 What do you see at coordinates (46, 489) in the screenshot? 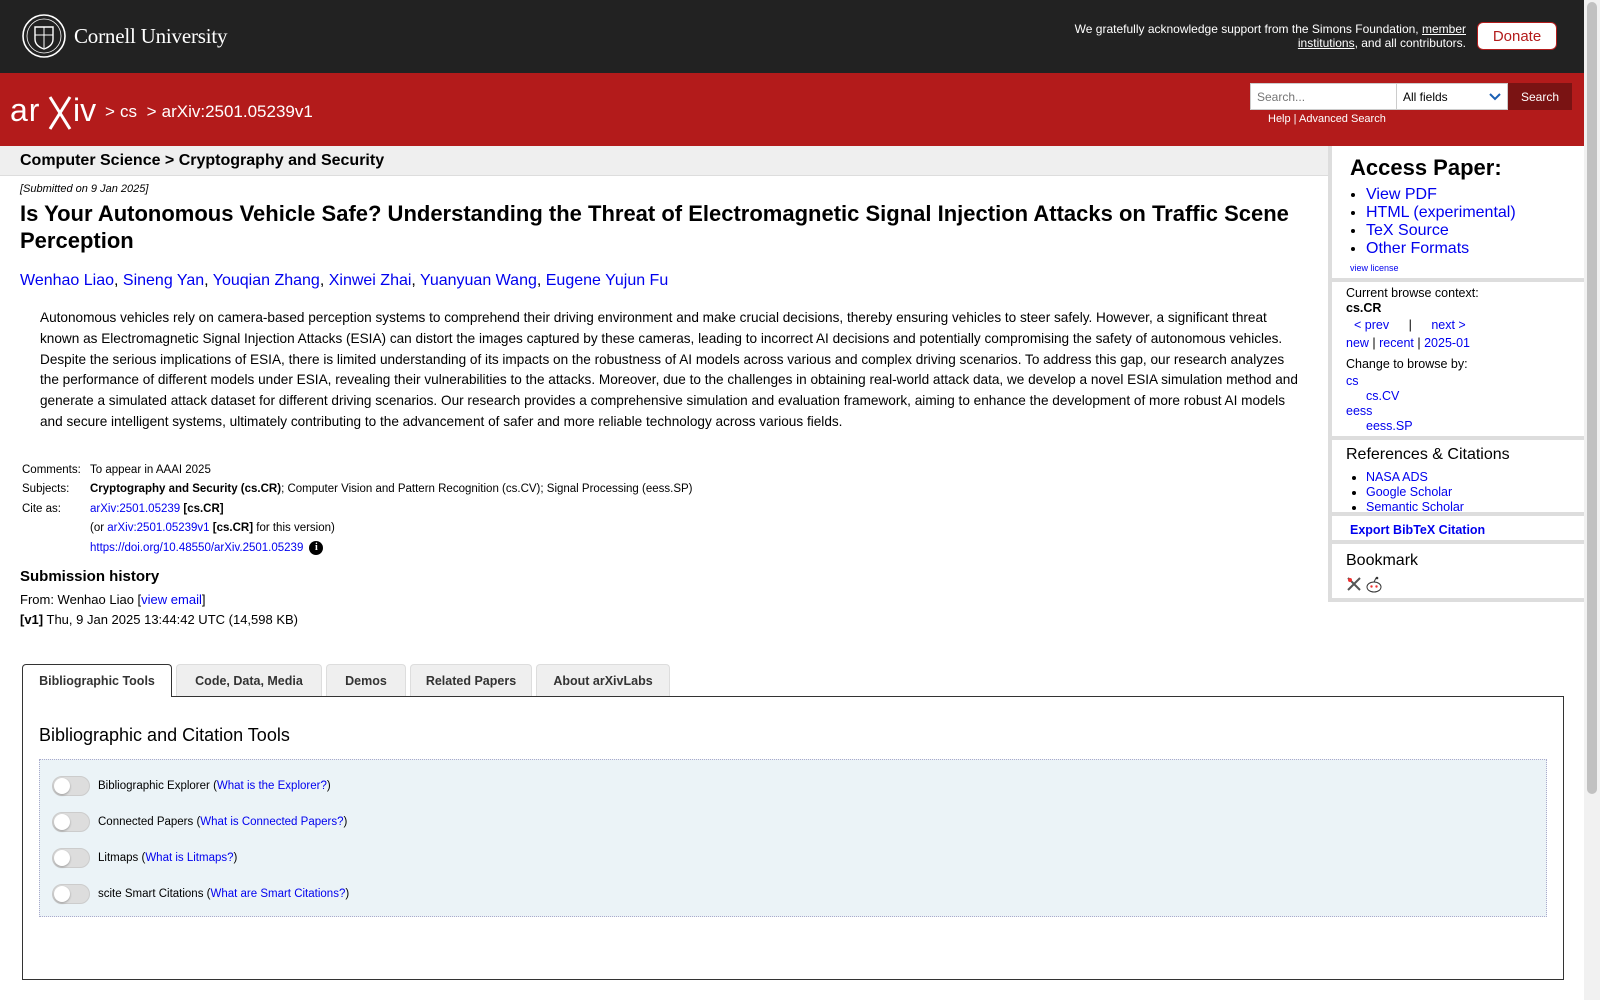
I see `subjects-label: Subjects:` at bounding box center [46, 489].